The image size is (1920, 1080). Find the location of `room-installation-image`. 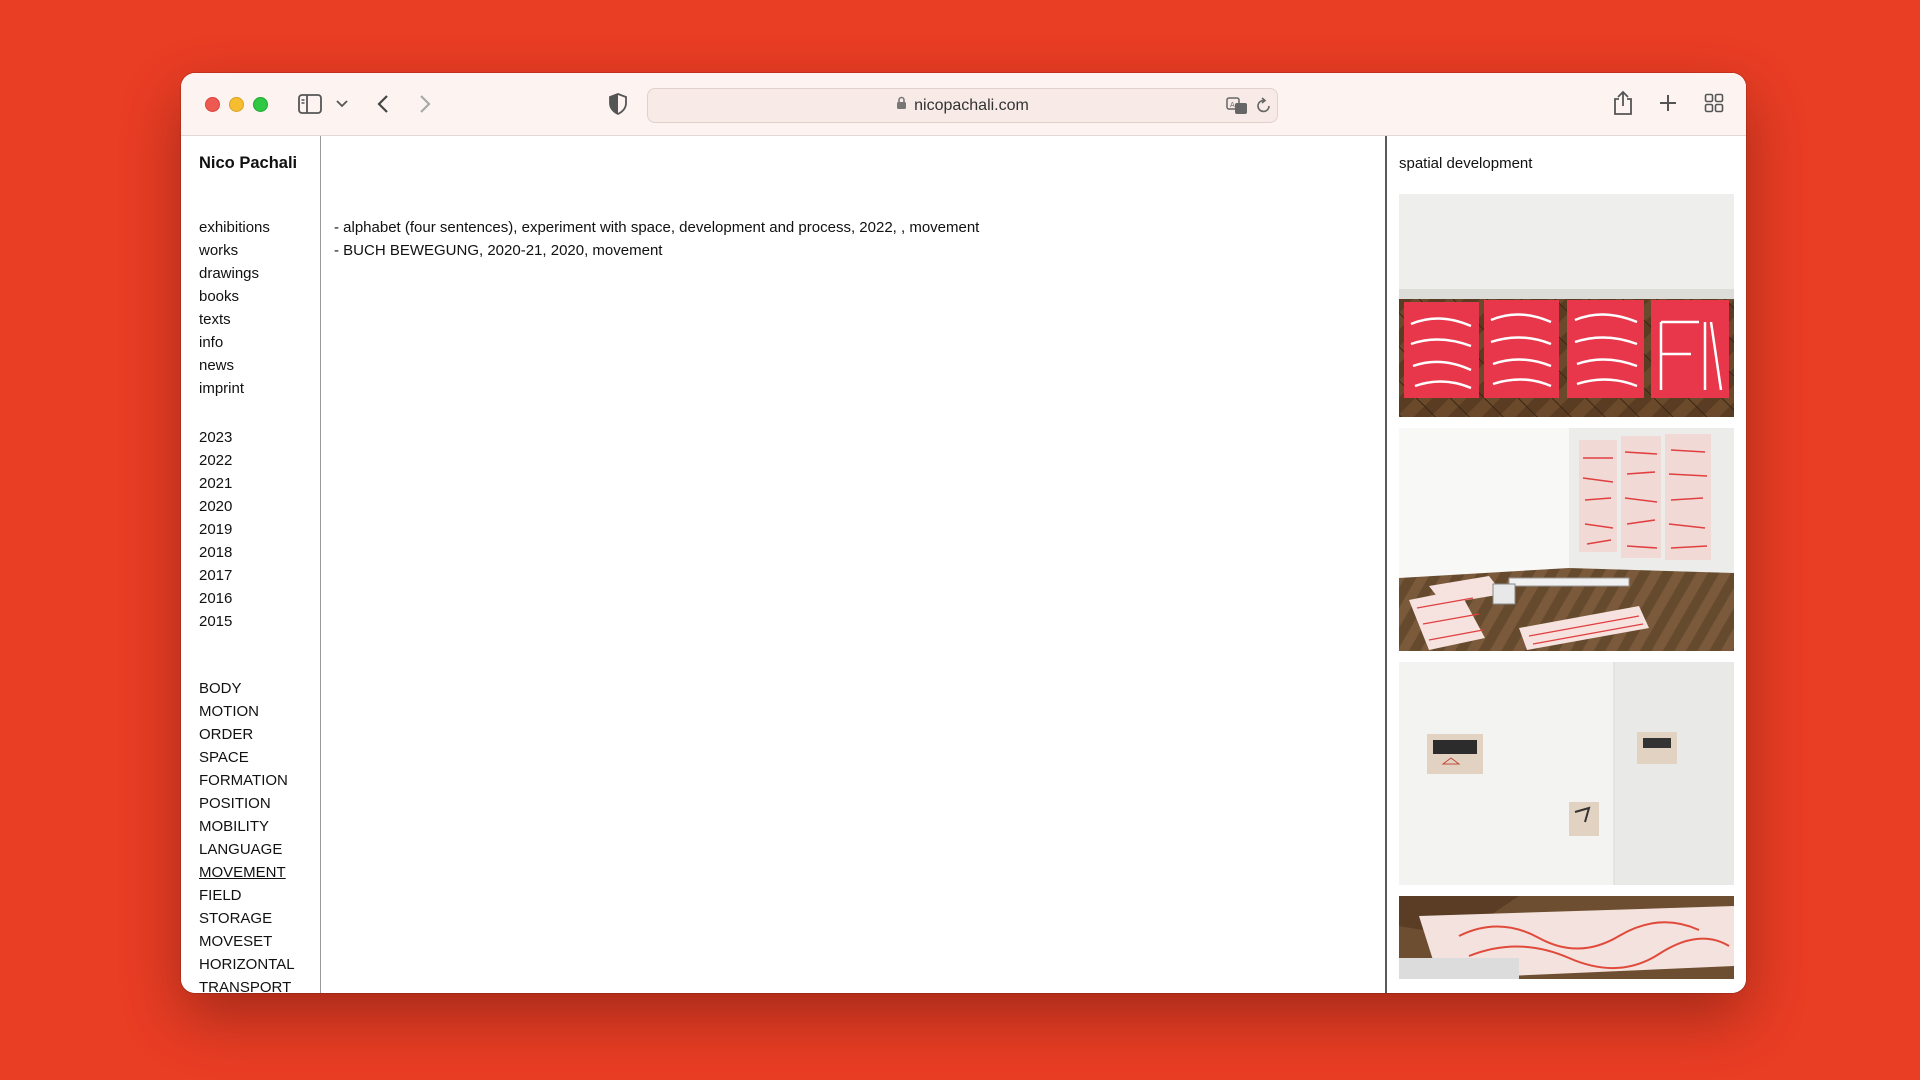

room-installation-image is located at coordinates (1566, 539).